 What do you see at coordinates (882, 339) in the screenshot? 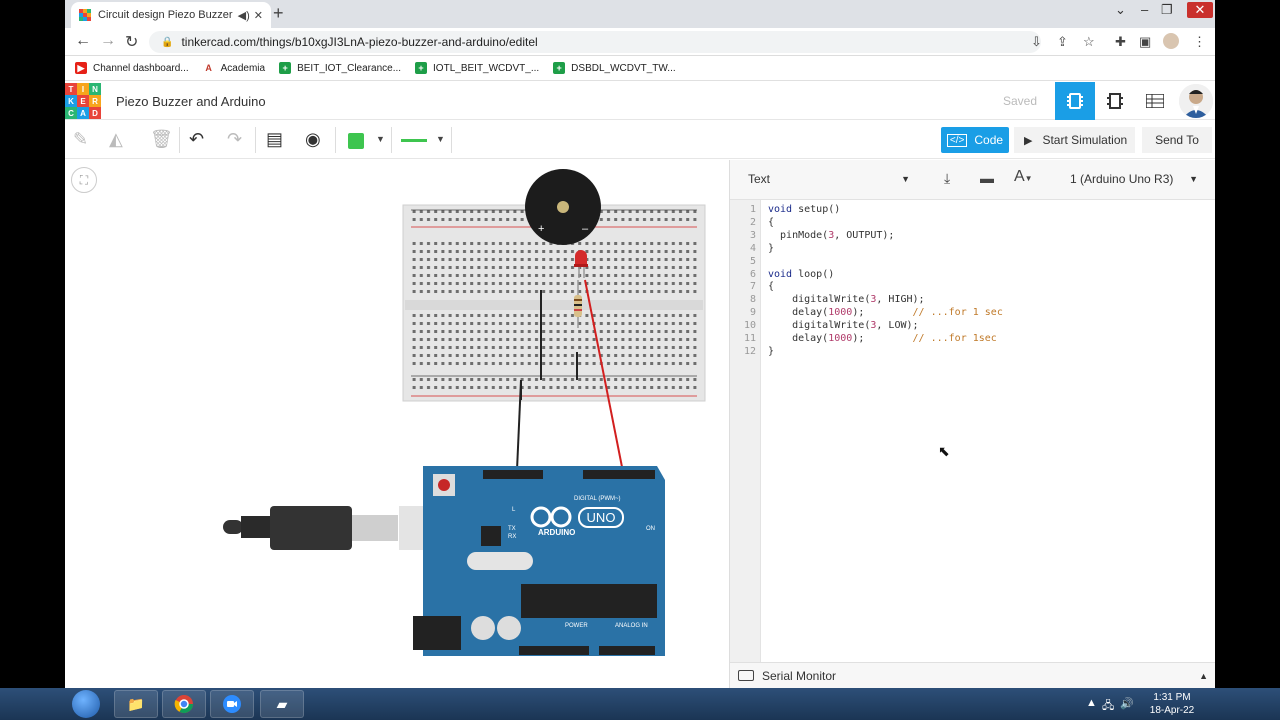
I see `code-line: delay(1000); // ...for 1sec` at bounding box center [882, 339].